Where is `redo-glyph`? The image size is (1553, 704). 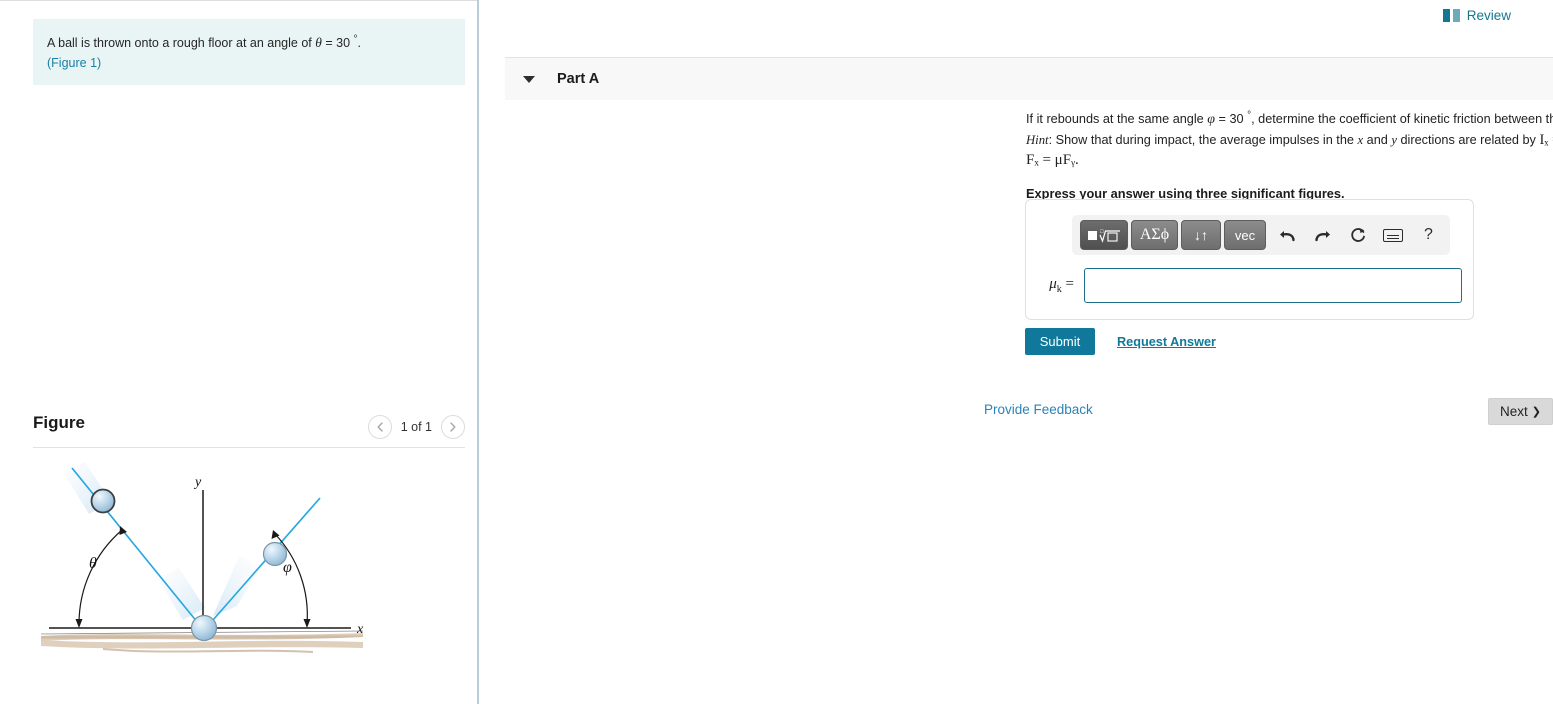
redo-glyph is located at coordinates (1323, 235).